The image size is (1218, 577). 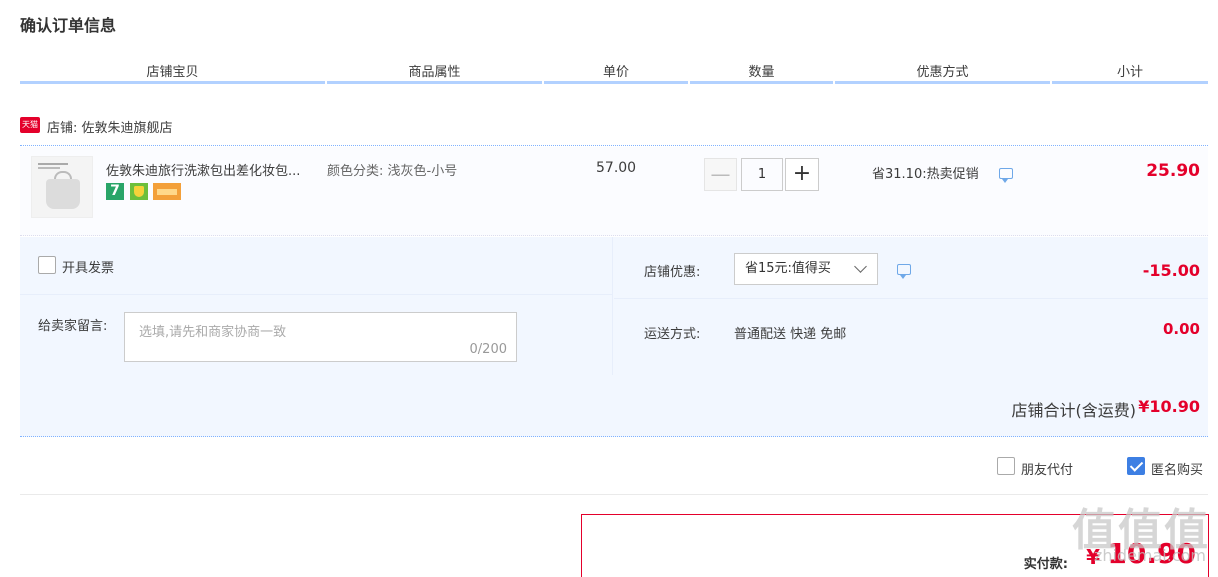 I want to click on guarantee-shield-icon, so click(x=139, y=191).